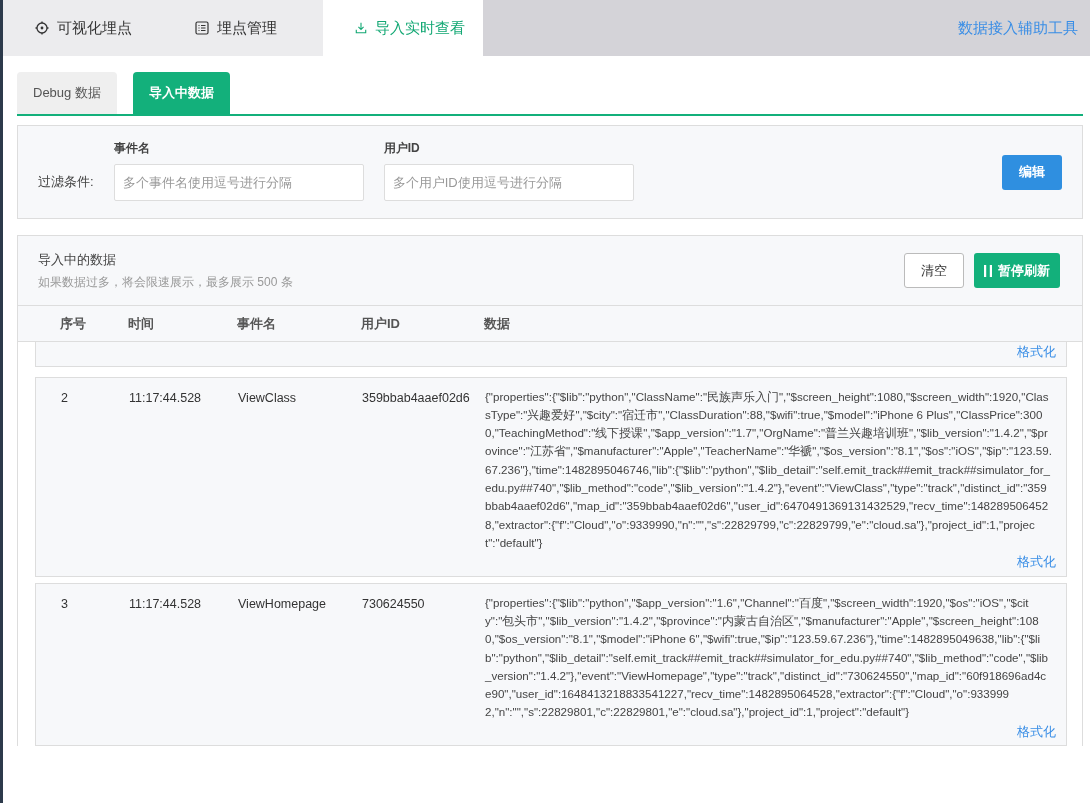  Describe the element at coordinates (77, 260) in the screenshot. I see `panel-title: 导入中的数据` at that location.